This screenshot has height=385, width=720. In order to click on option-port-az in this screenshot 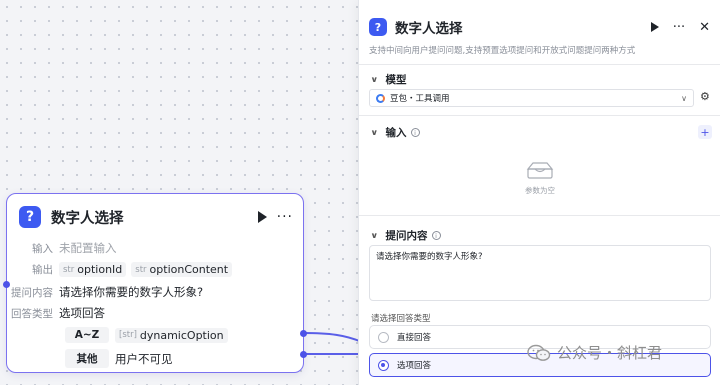, I will do `click(303, 333)`.